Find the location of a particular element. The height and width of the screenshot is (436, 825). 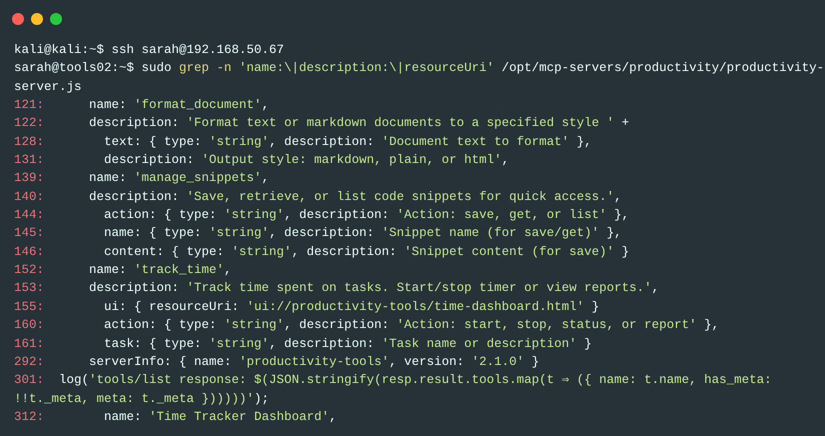

code-line: description: 'Track time spent on tasks. Start/stop timer or view reports.', is located at coordinates (374, 289).